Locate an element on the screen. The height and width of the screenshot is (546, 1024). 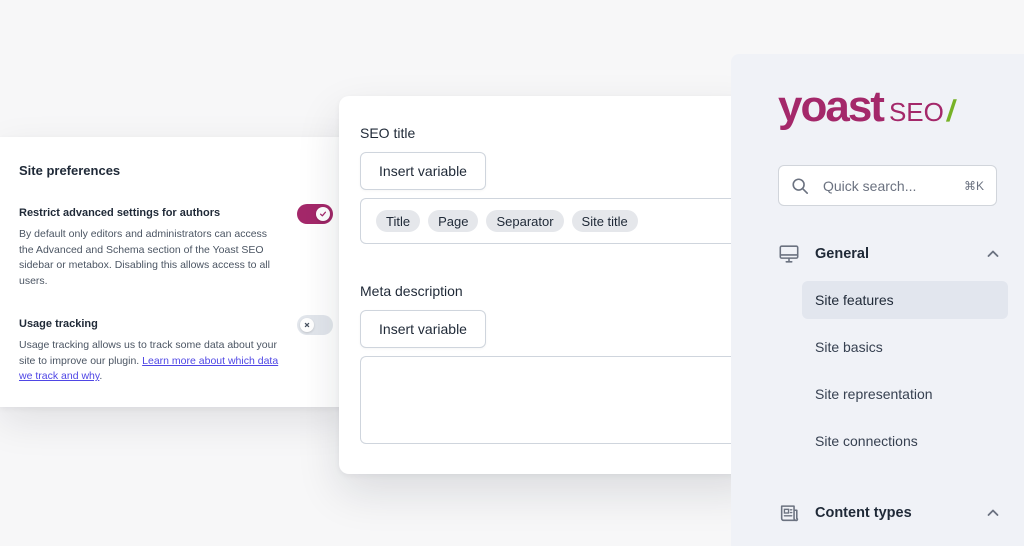
x-icon is located at coordinates (307, 325).